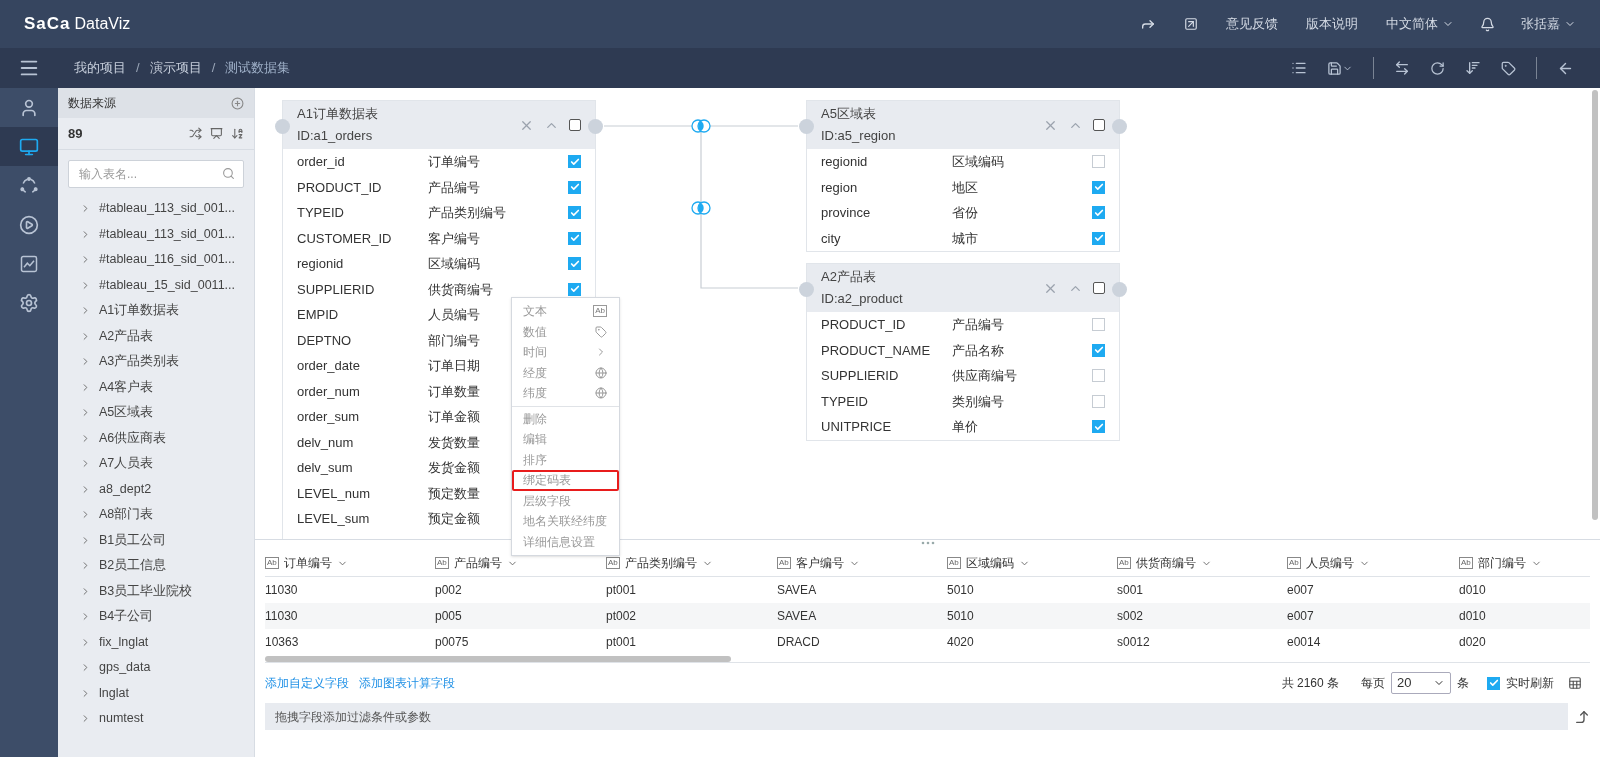 The height and width of the screenshot is (757, 1600). What do you see at coordinates (520, 563) in the screenshot?
I see `column-header: Ab 产品编号` at bounding box center [520, 563].